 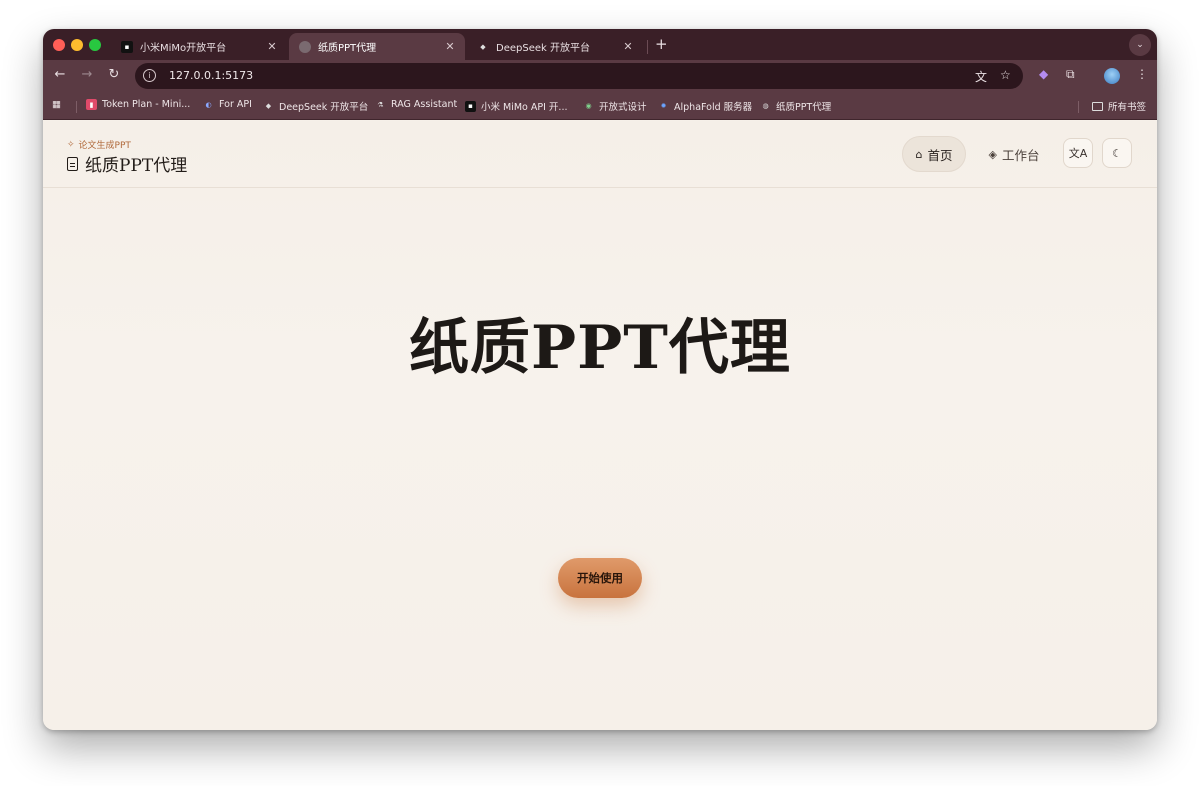 I want to click on site-header: ✧ 论文生成PPT 纸质PPT代理 ⌂ 首页 ◈ 工作台 文A ☾, so click(x=600, y=154).